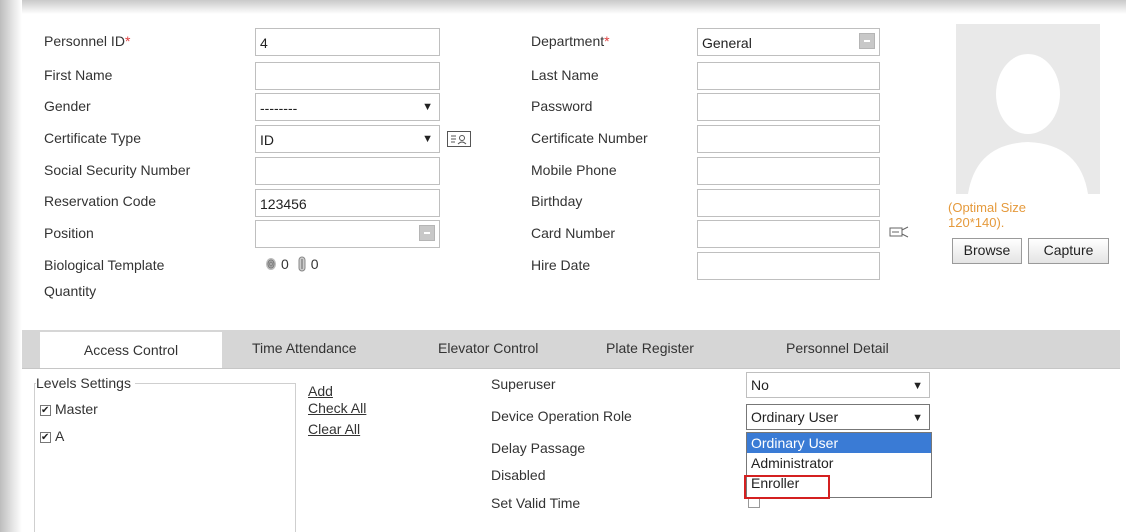 The height and width of the screenshot is (532, 1126). I want to click on superuser-value: No, so click(760, 385).